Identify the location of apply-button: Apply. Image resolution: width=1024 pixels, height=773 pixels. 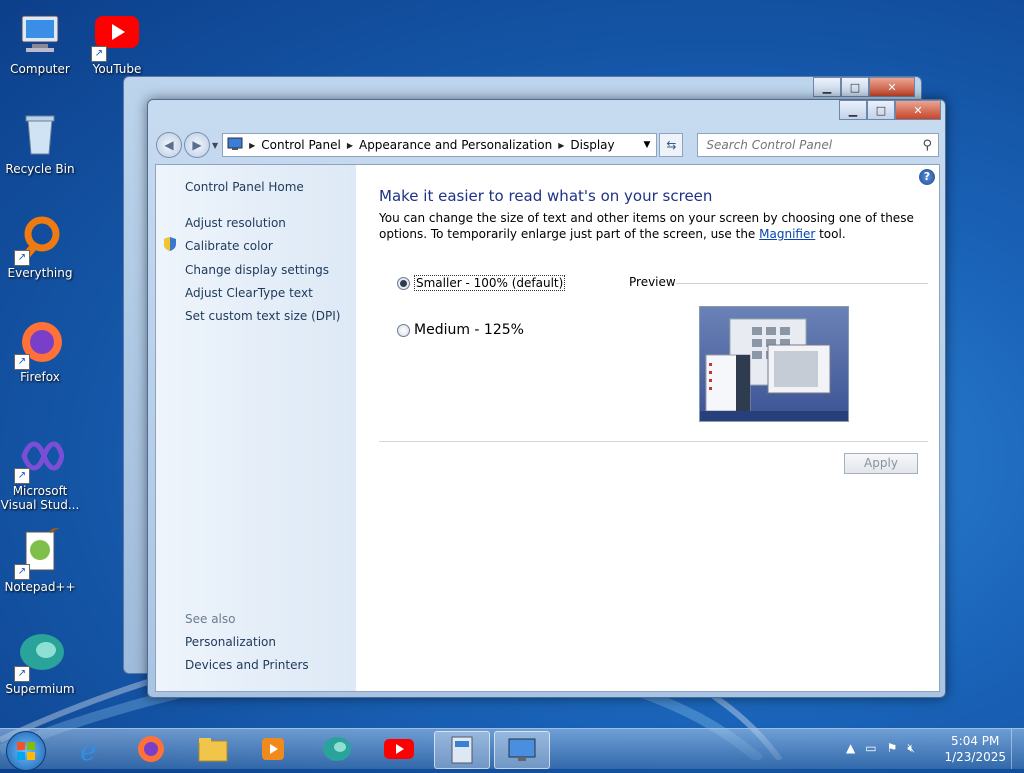
(881, 463).